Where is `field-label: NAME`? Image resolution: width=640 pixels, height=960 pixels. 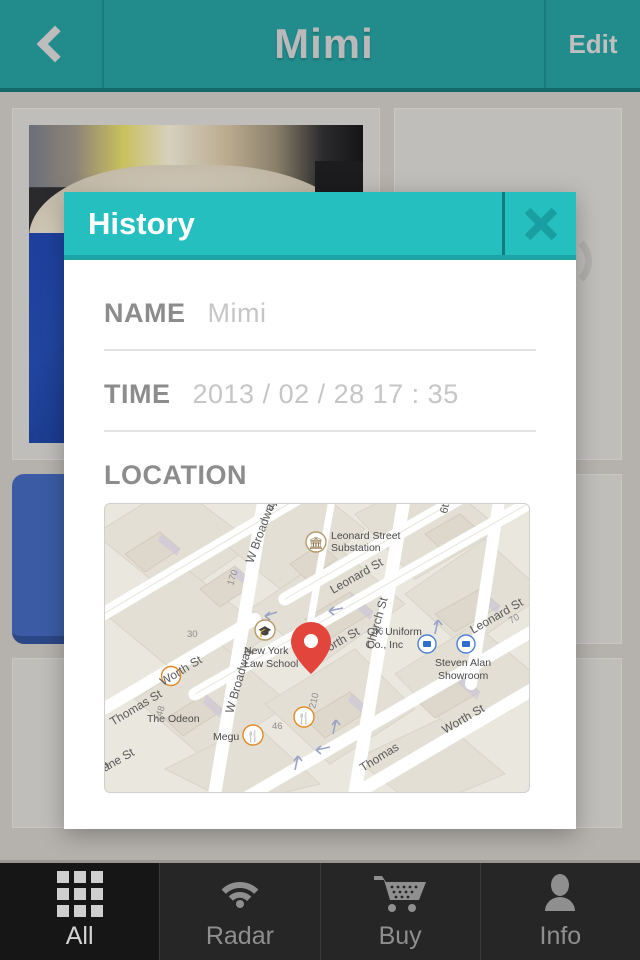 field-label: NAME is located at coordinates (145, 313).